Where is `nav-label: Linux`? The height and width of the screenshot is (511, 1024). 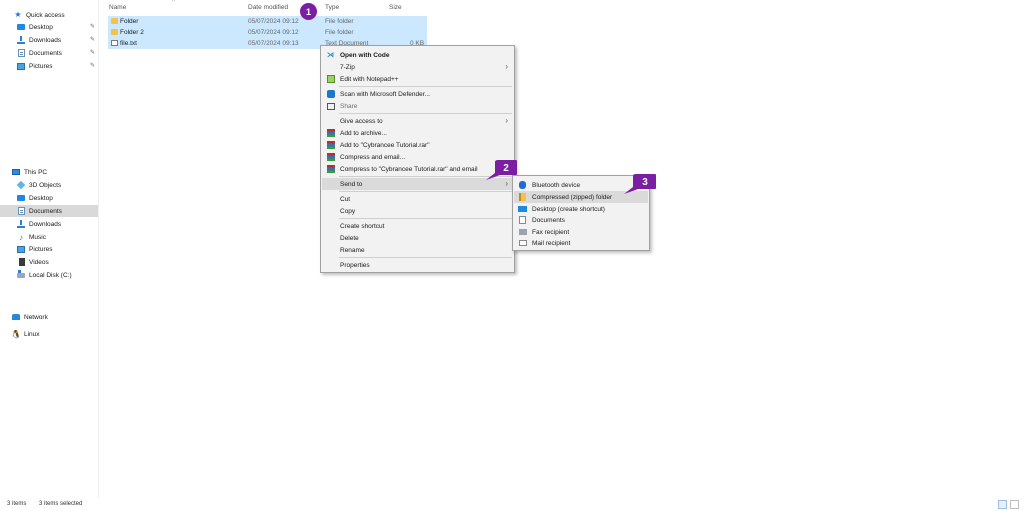 nav-label: Linux is located at coordinates (32, 334).